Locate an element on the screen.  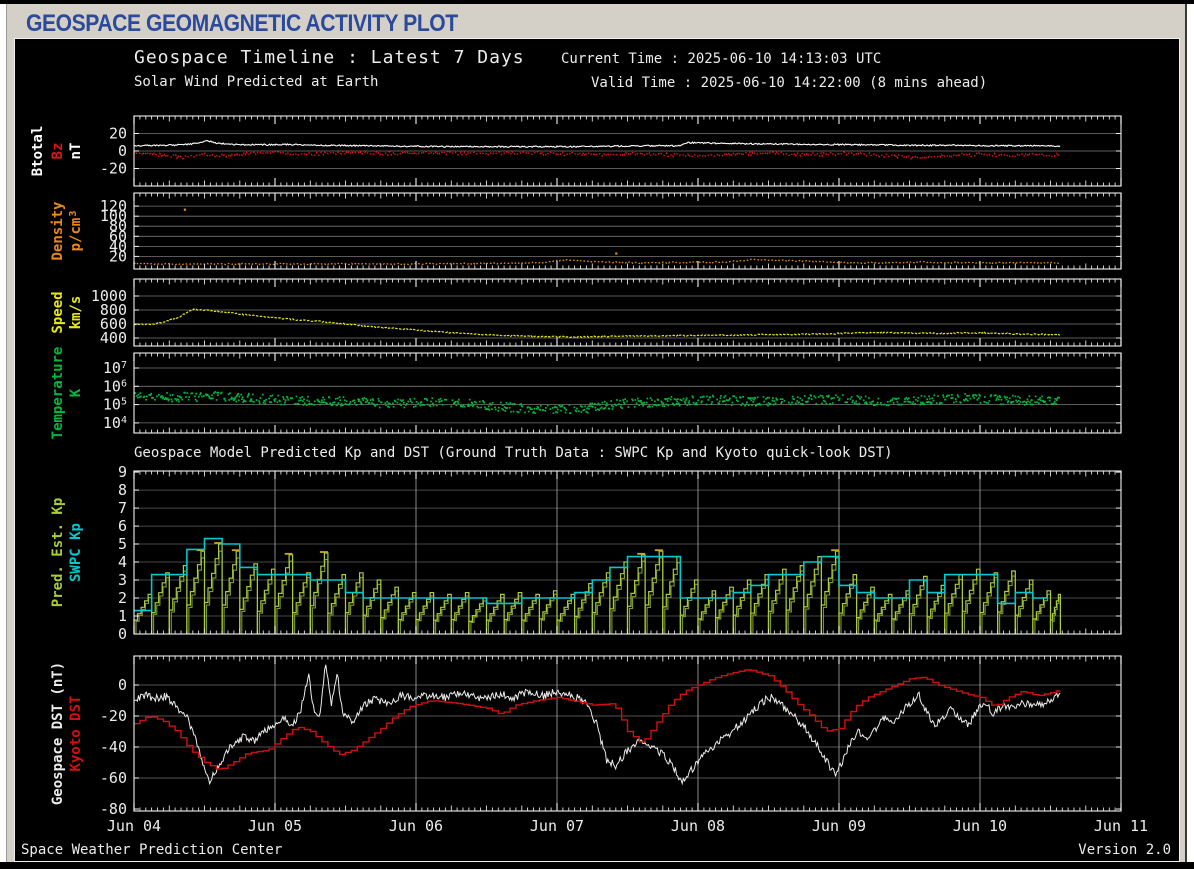
footer-version-label: Version 2.0 is located at coordinates (1124, 850).